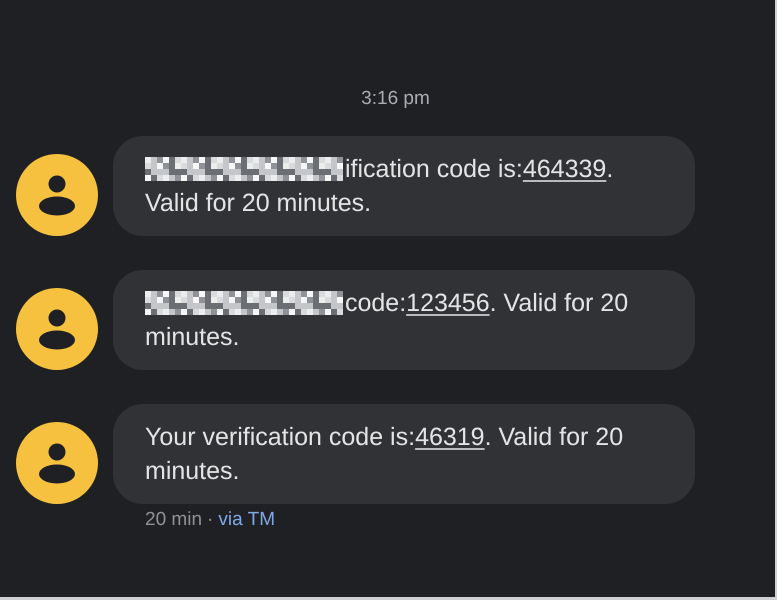 This screenshot has height=600, width=777. What do you see at coordinates (448, 303) in the screenshot?
I see `verification-code-link: 123456` at bounding box center [448, 303].